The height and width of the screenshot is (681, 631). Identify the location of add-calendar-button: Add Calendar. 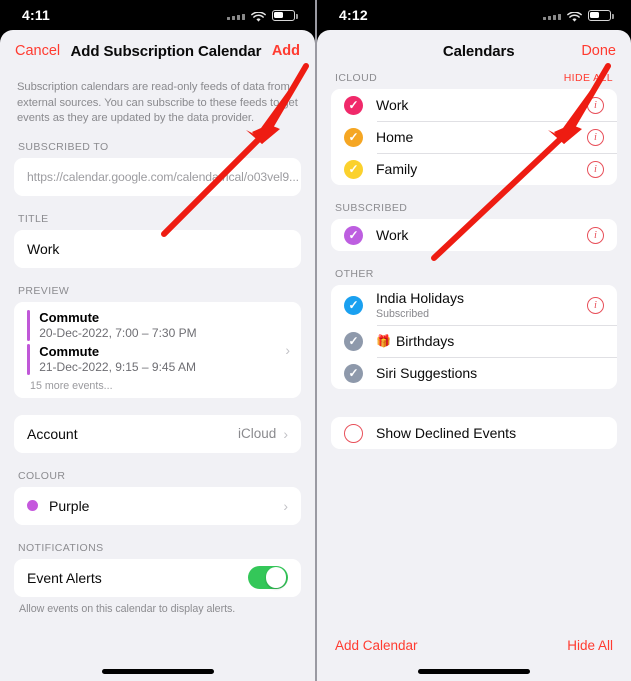
(376, 645).